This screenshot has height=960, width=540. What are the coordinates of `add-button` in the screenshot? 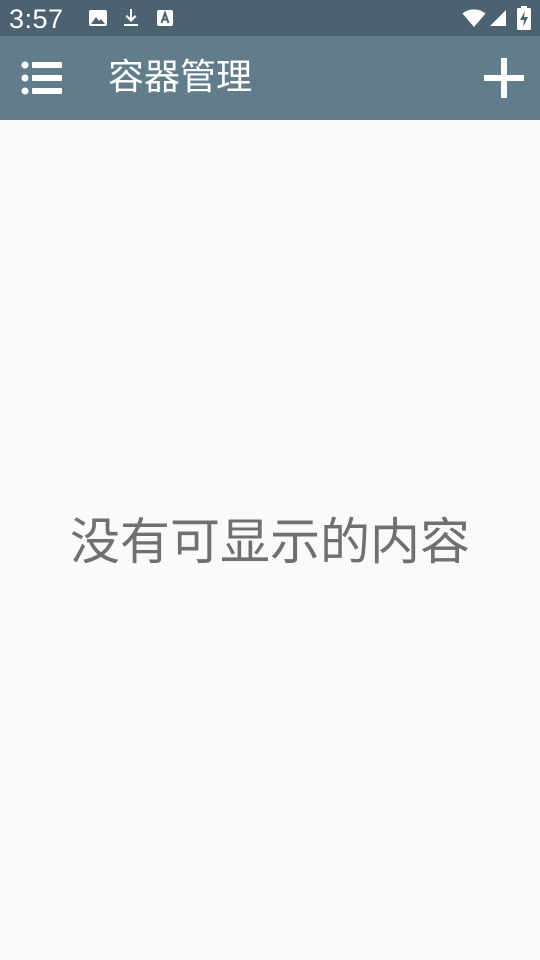 It's located at (504, 78).